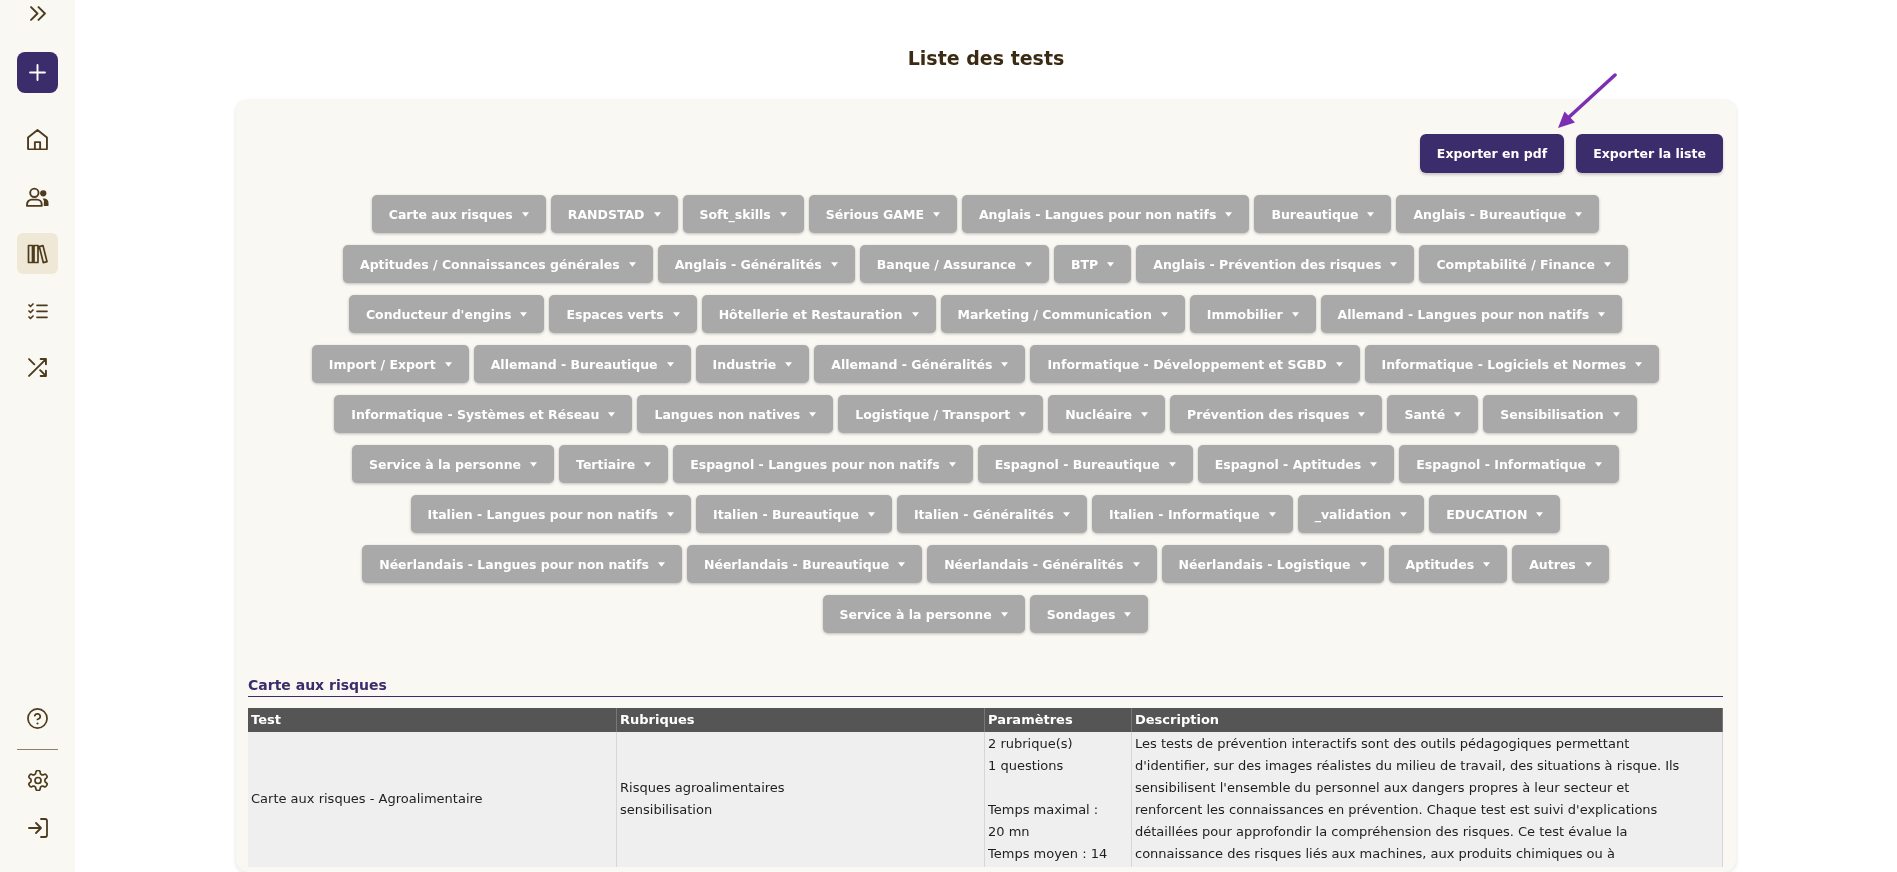  I want to click on books-icon, so click(37, 253).